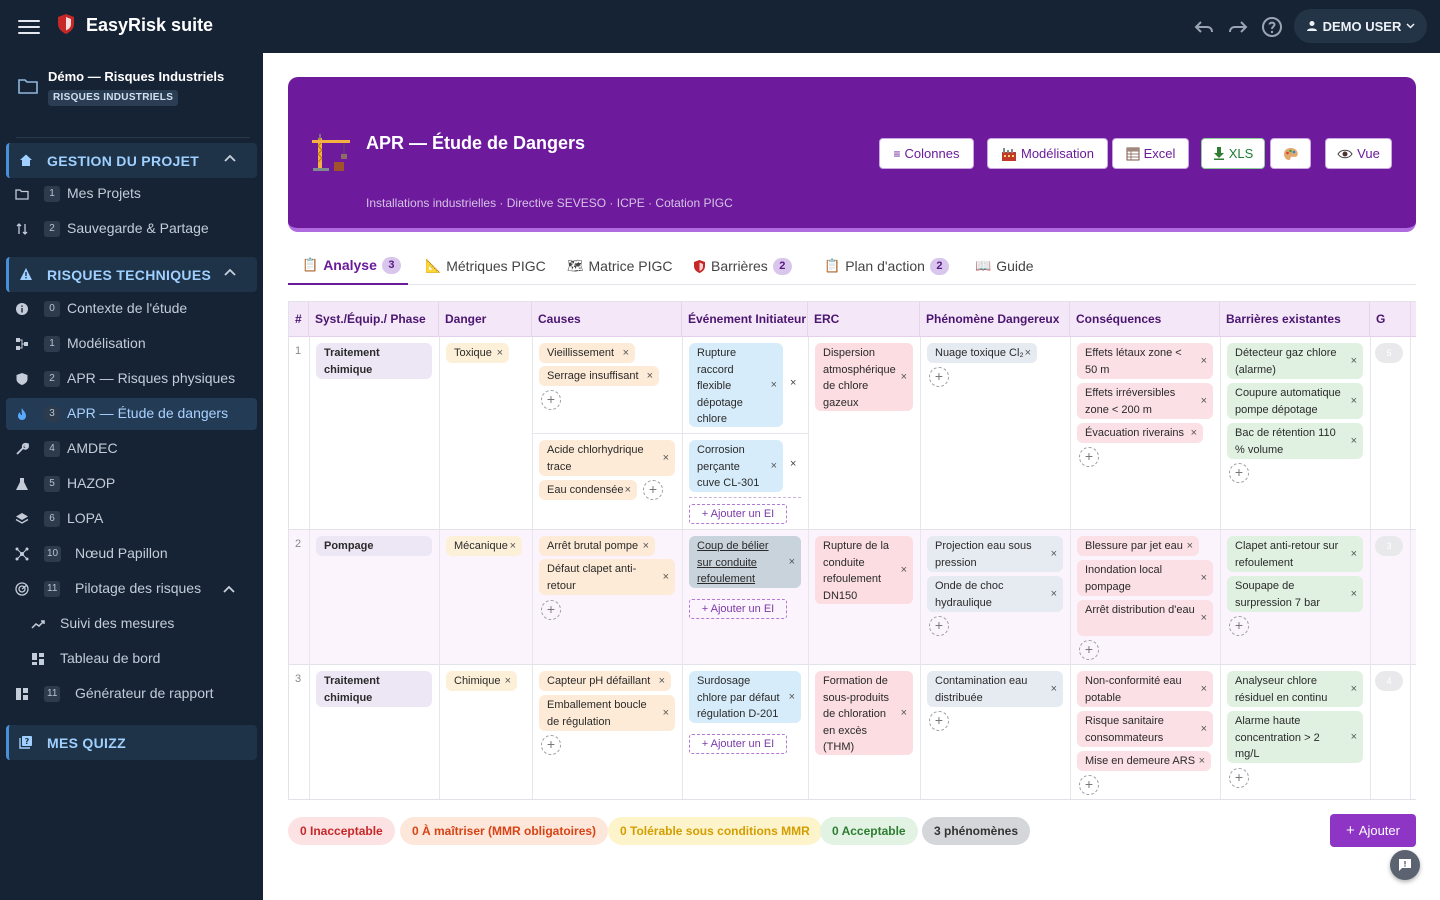  What do you see at coordinates (926, 153) in the screenshot?
I see `columns-button: ≡ Colonnes` at bounding box center [926, 153].